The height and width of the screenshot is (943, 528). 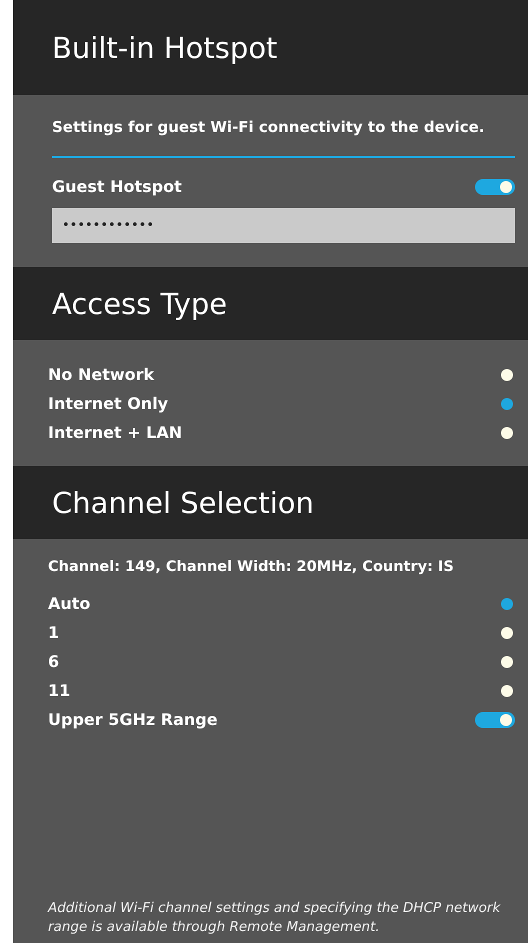 I want to click on option-label: Internet + LAN, so click(x=115, y=432).